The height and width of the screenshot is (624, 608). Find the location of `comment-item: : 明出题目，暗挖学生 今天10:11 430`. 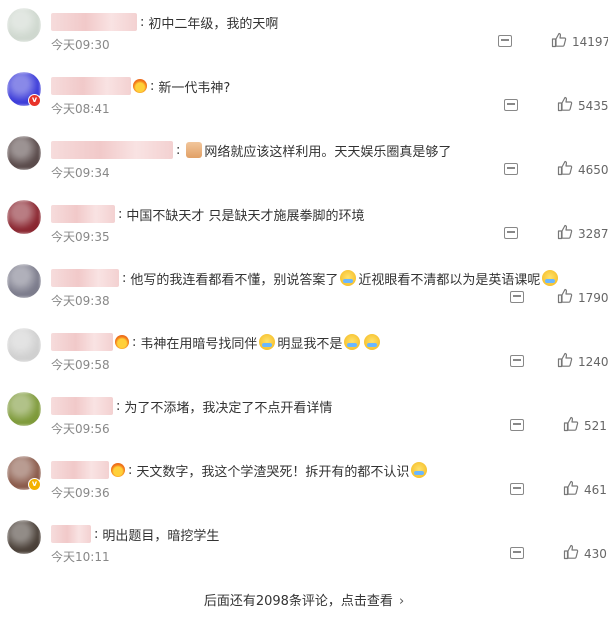

comment-item: : 明出题目，暗挖学生 今天10:11 430 is located at coordinates (304, 552).